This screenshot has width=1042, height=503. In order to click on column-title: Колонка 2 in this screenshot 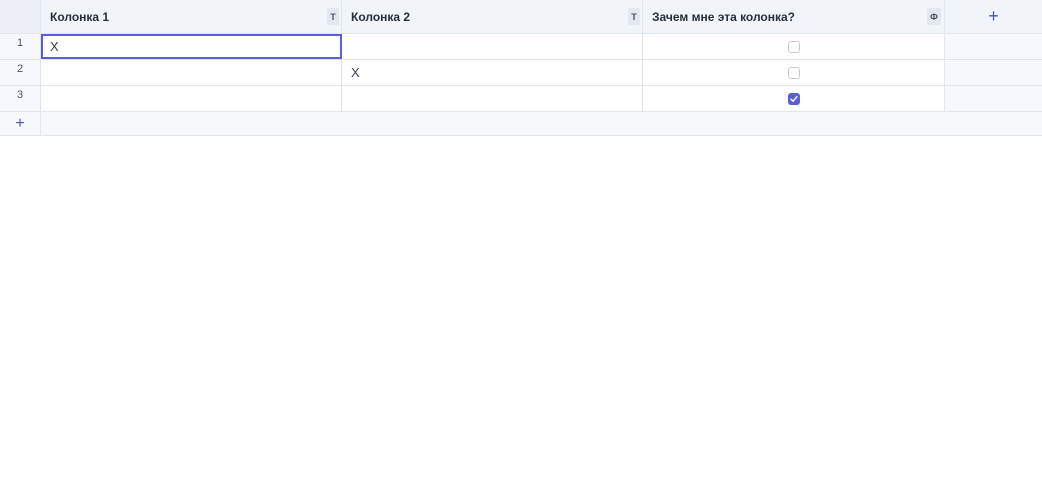, I will do `click(381, 16)`.